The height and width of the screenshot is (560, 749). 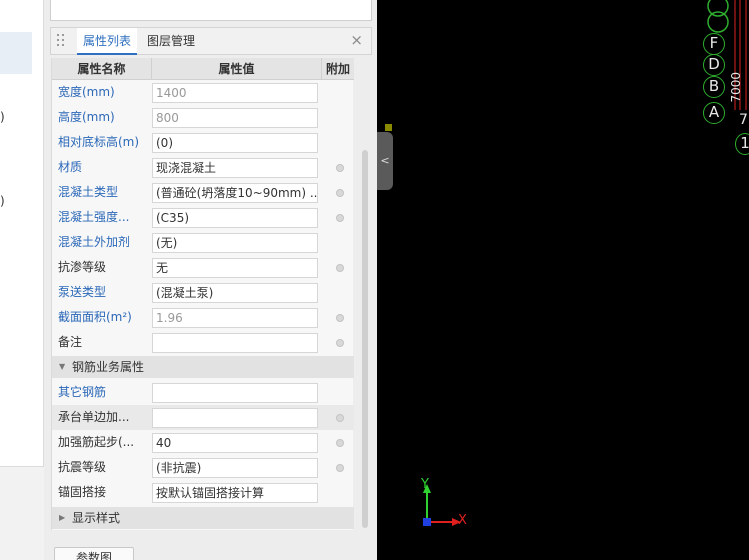 I want to click on property-row-pump-type: 泵送类型 (混凝土泵), so click(x=203, y=292).